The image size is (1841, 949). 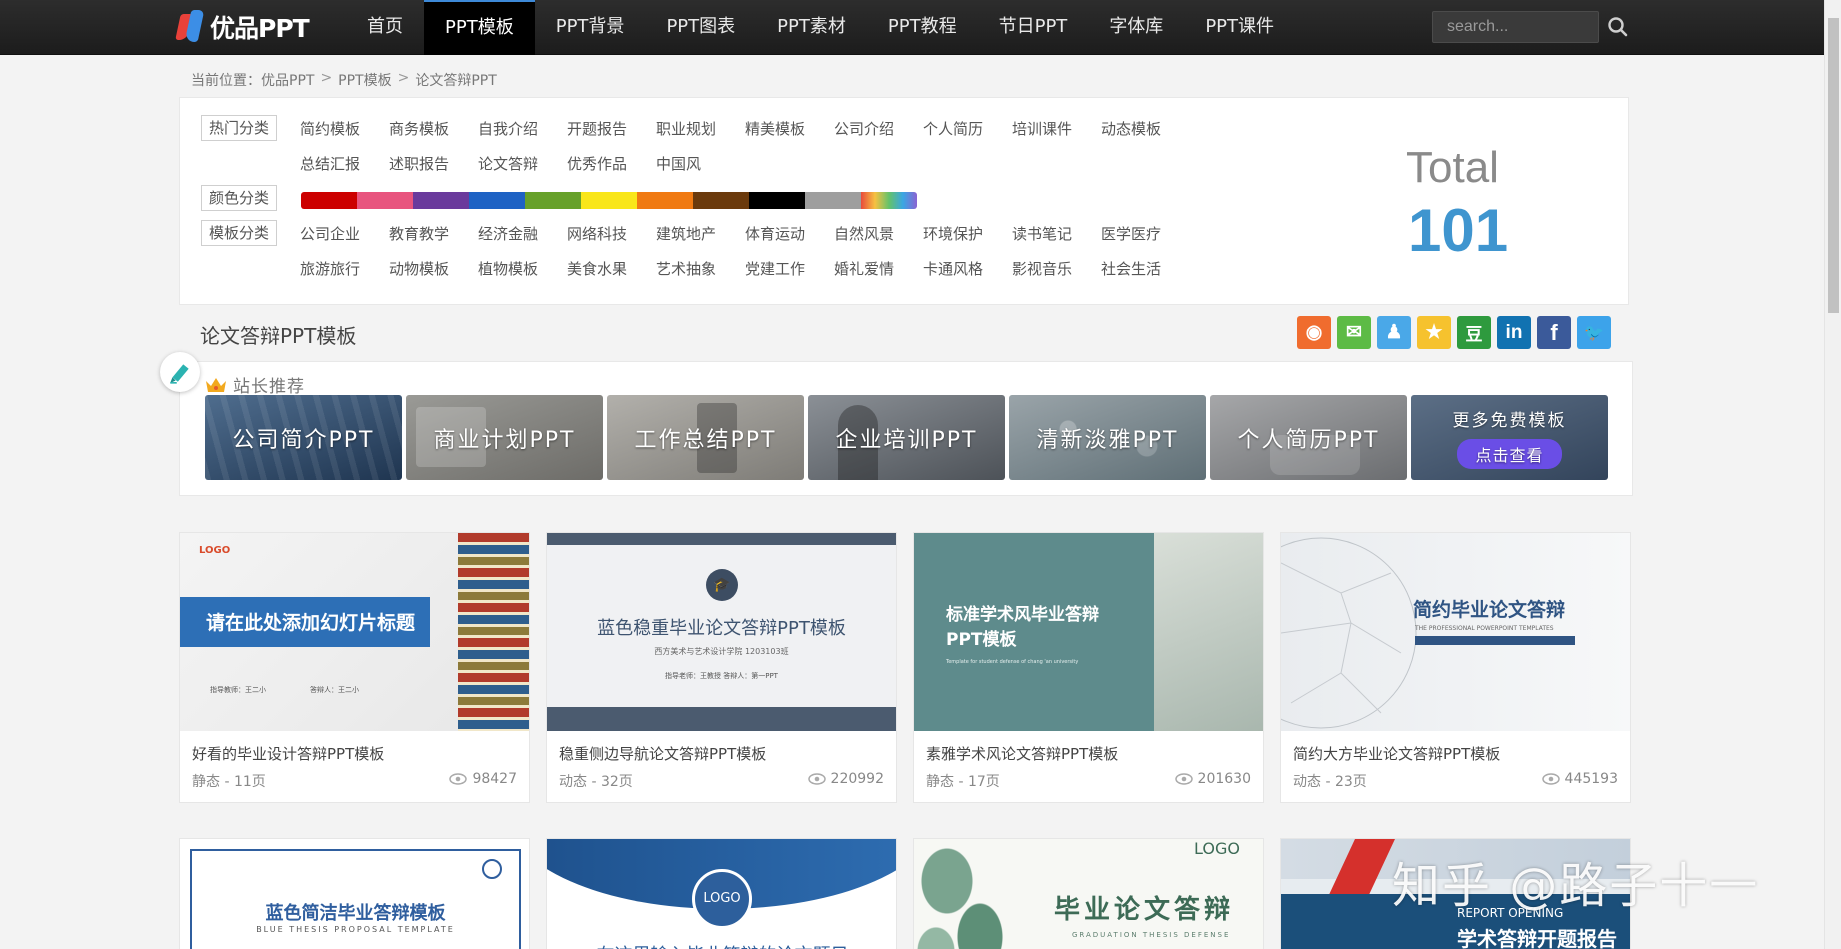 I want to click on filter-link: 论文答辩, so click(x=522, y=163).